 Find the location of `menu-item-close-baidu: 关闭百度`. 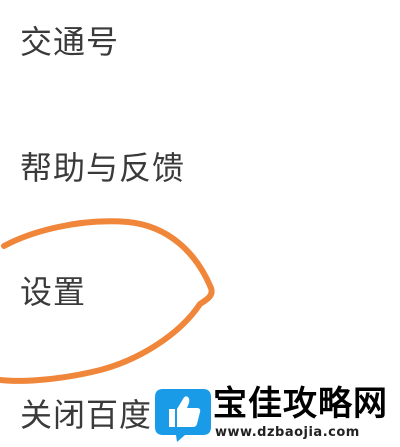

menu-item-close-baidu: 关闭百度 is located at coordinates (86, 415).